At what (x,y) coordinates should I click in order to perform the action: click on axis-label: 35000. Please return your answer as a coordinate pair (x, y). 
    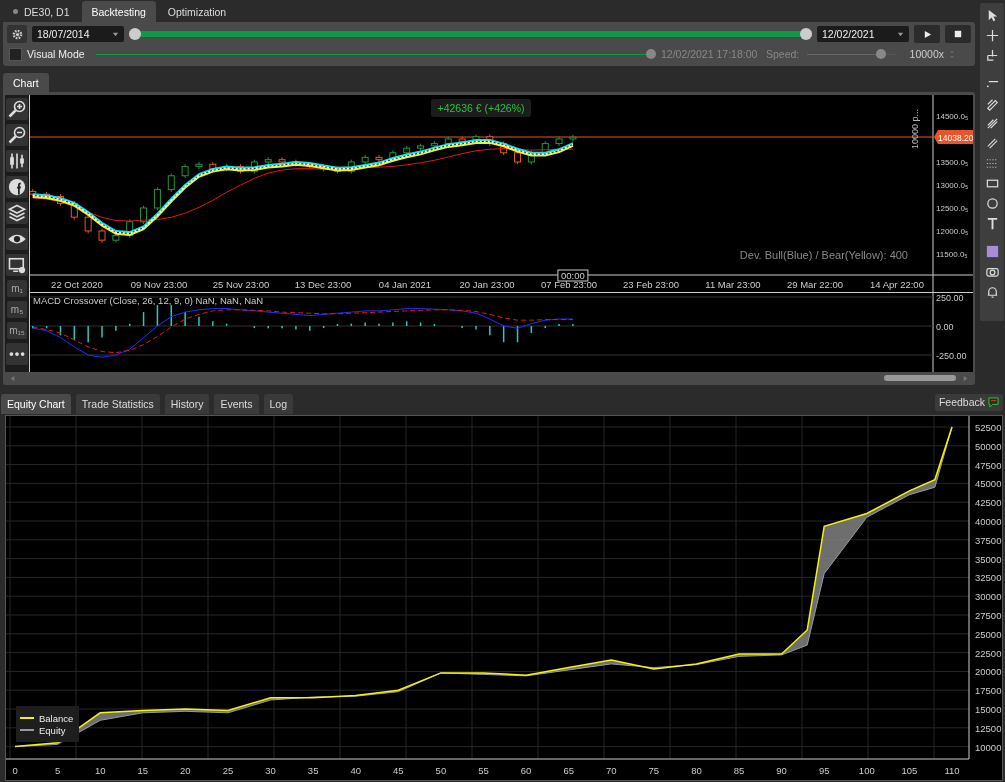
    Looking at the image, I should click on (988, 559).